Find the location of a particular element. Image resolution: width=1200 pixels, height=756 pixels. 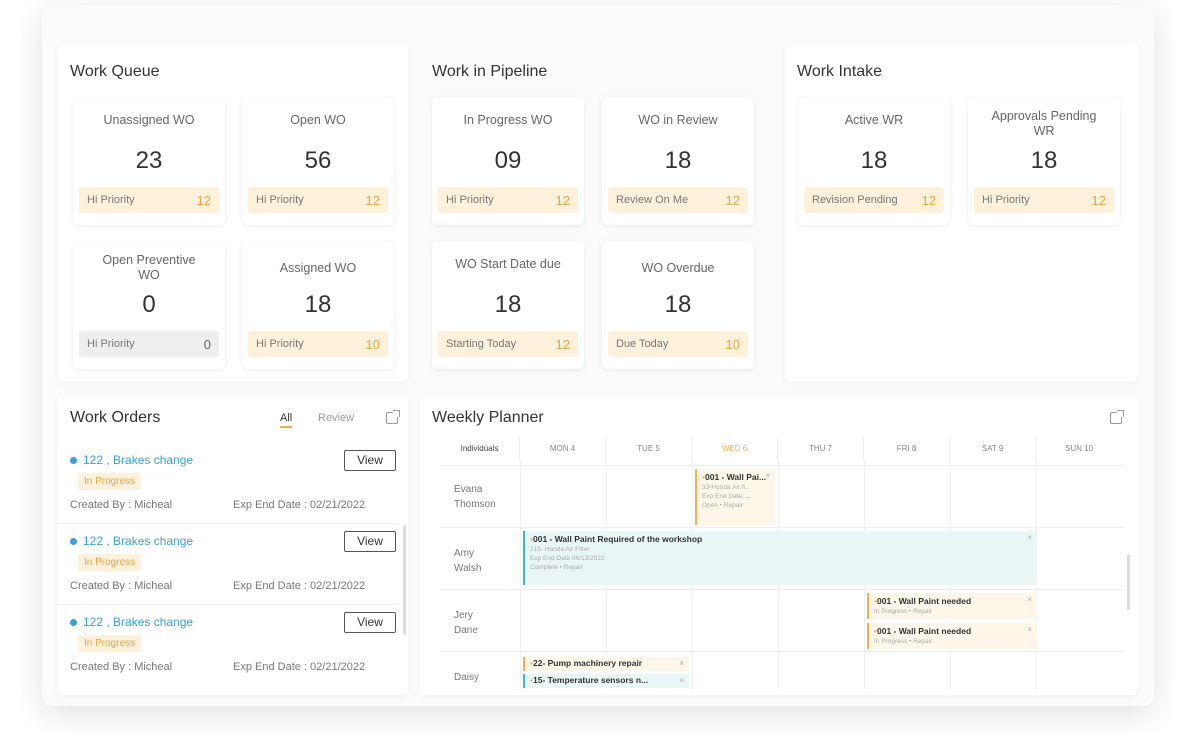

card-footer: Hi Priority 10 is located at coordinates (318, 344).